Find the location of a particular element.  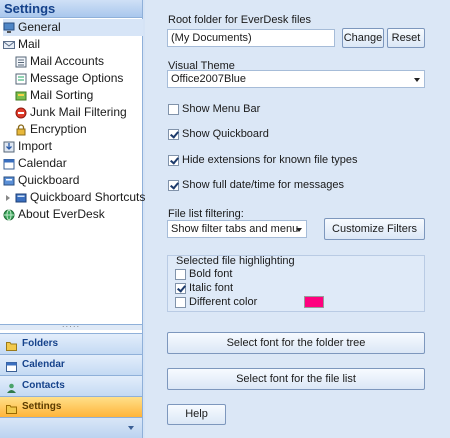

tree-item-label: Junk Mail Filtering is located at coordinates (78, 112).